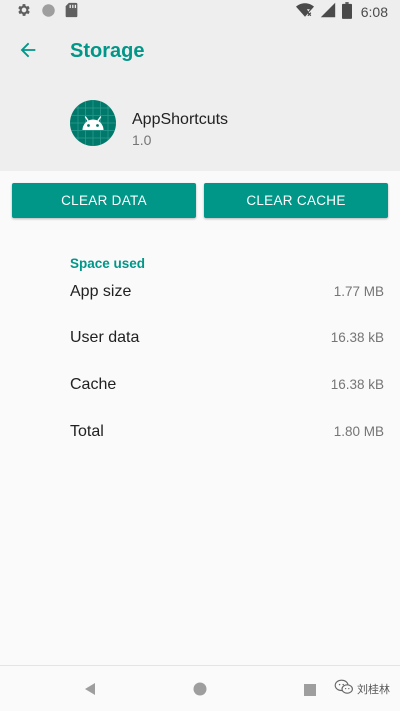  What do you see at coordinates (108, 263) in the screenshot?
I see `space-used-header: Space used` at bounding box center [108, 263].